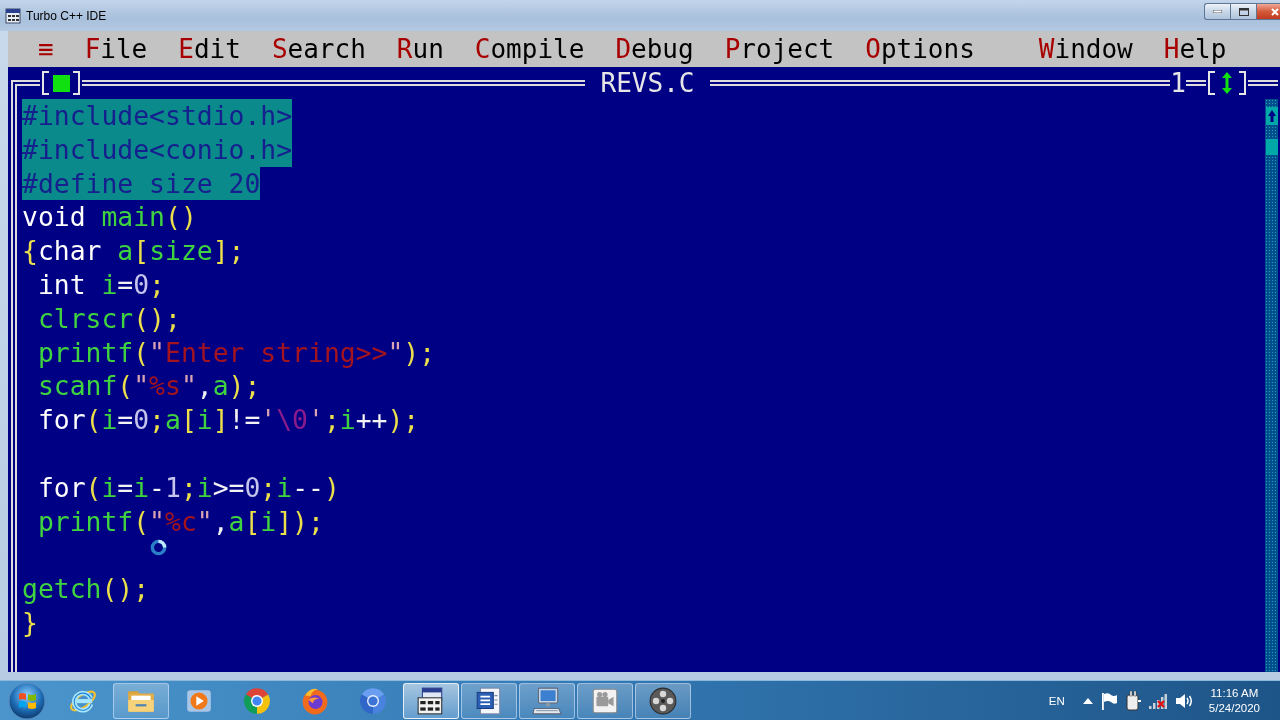  I want to click on menu-item: Run, so click(420, 49).